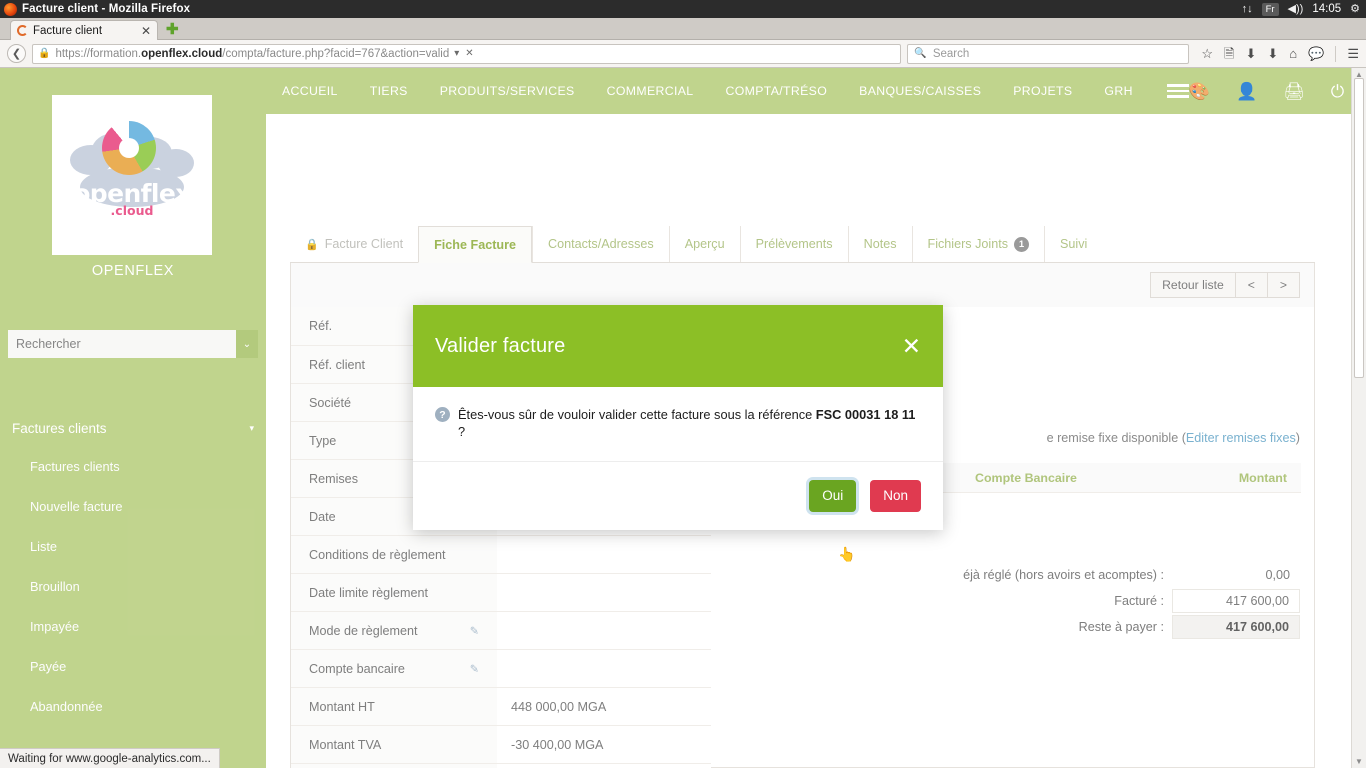 Image resolution: width=1366 pixels, height=768 pixels. Describe the element at coordinates (182, 53) in the screenshot. I see `url-domain: openflex.cloud` at that location.